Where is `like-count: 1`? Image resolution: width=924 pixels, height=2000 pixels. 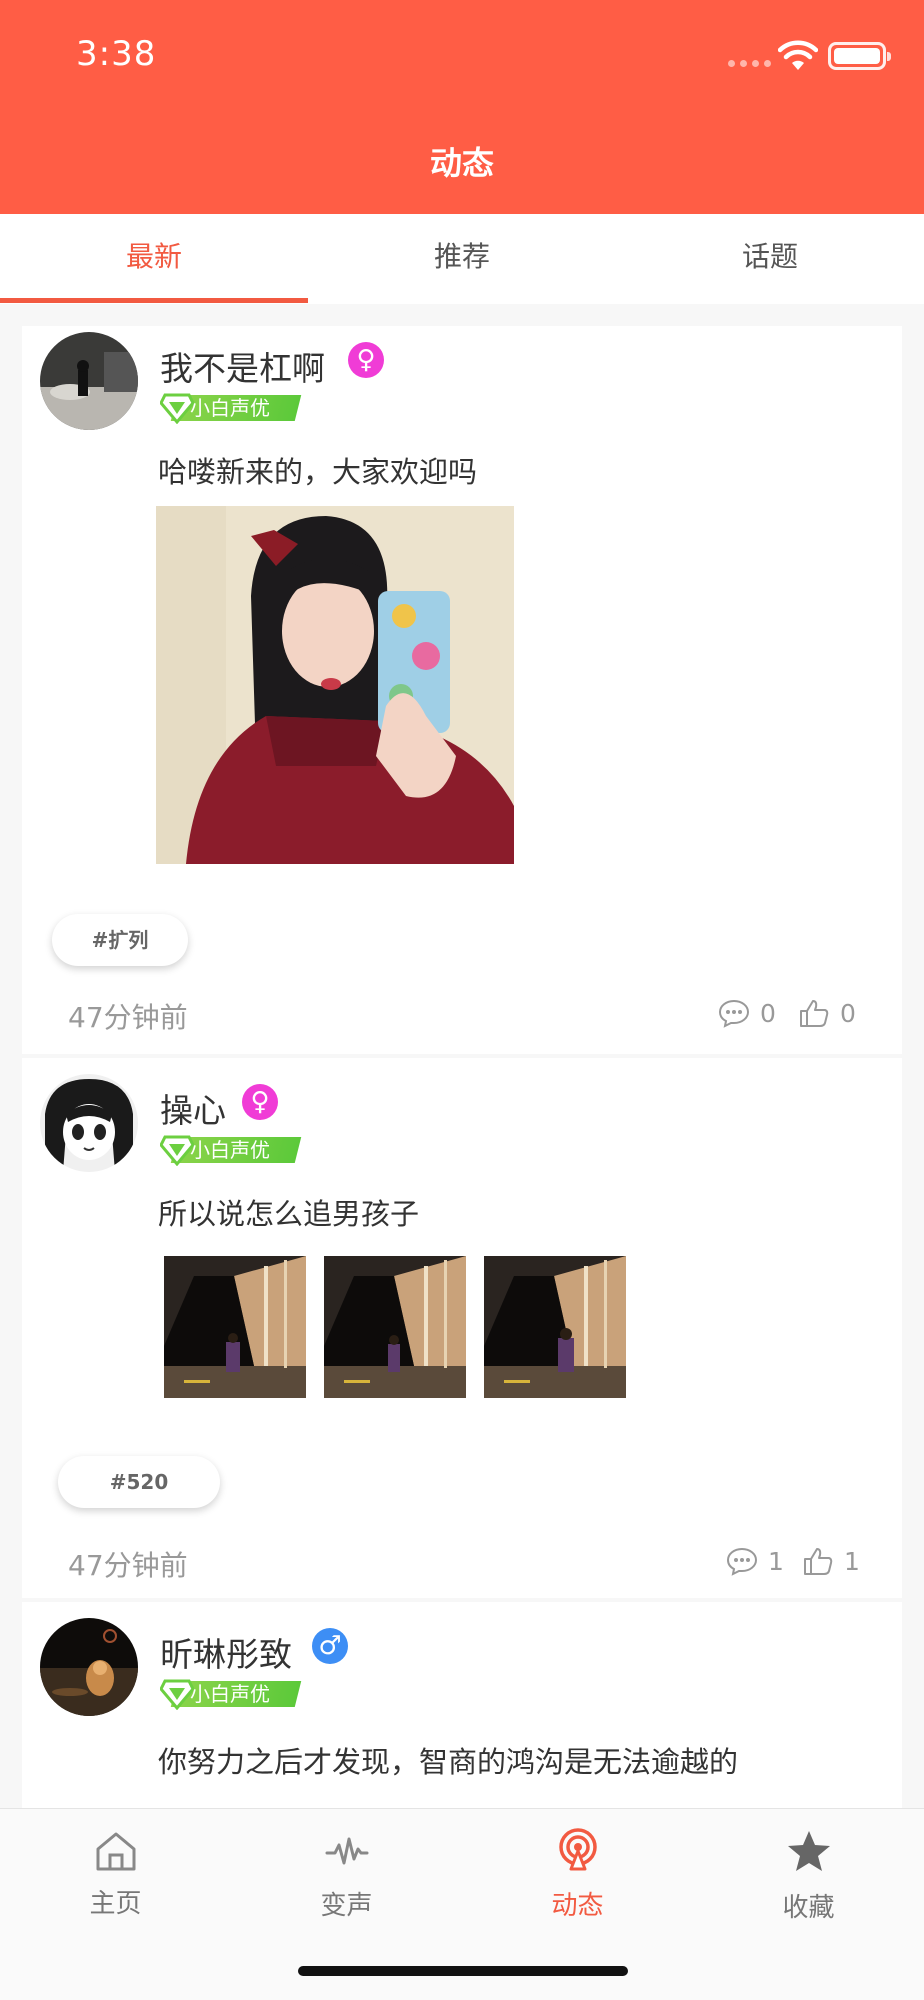
like-count: 1 is located at coordinates (831, 1561).